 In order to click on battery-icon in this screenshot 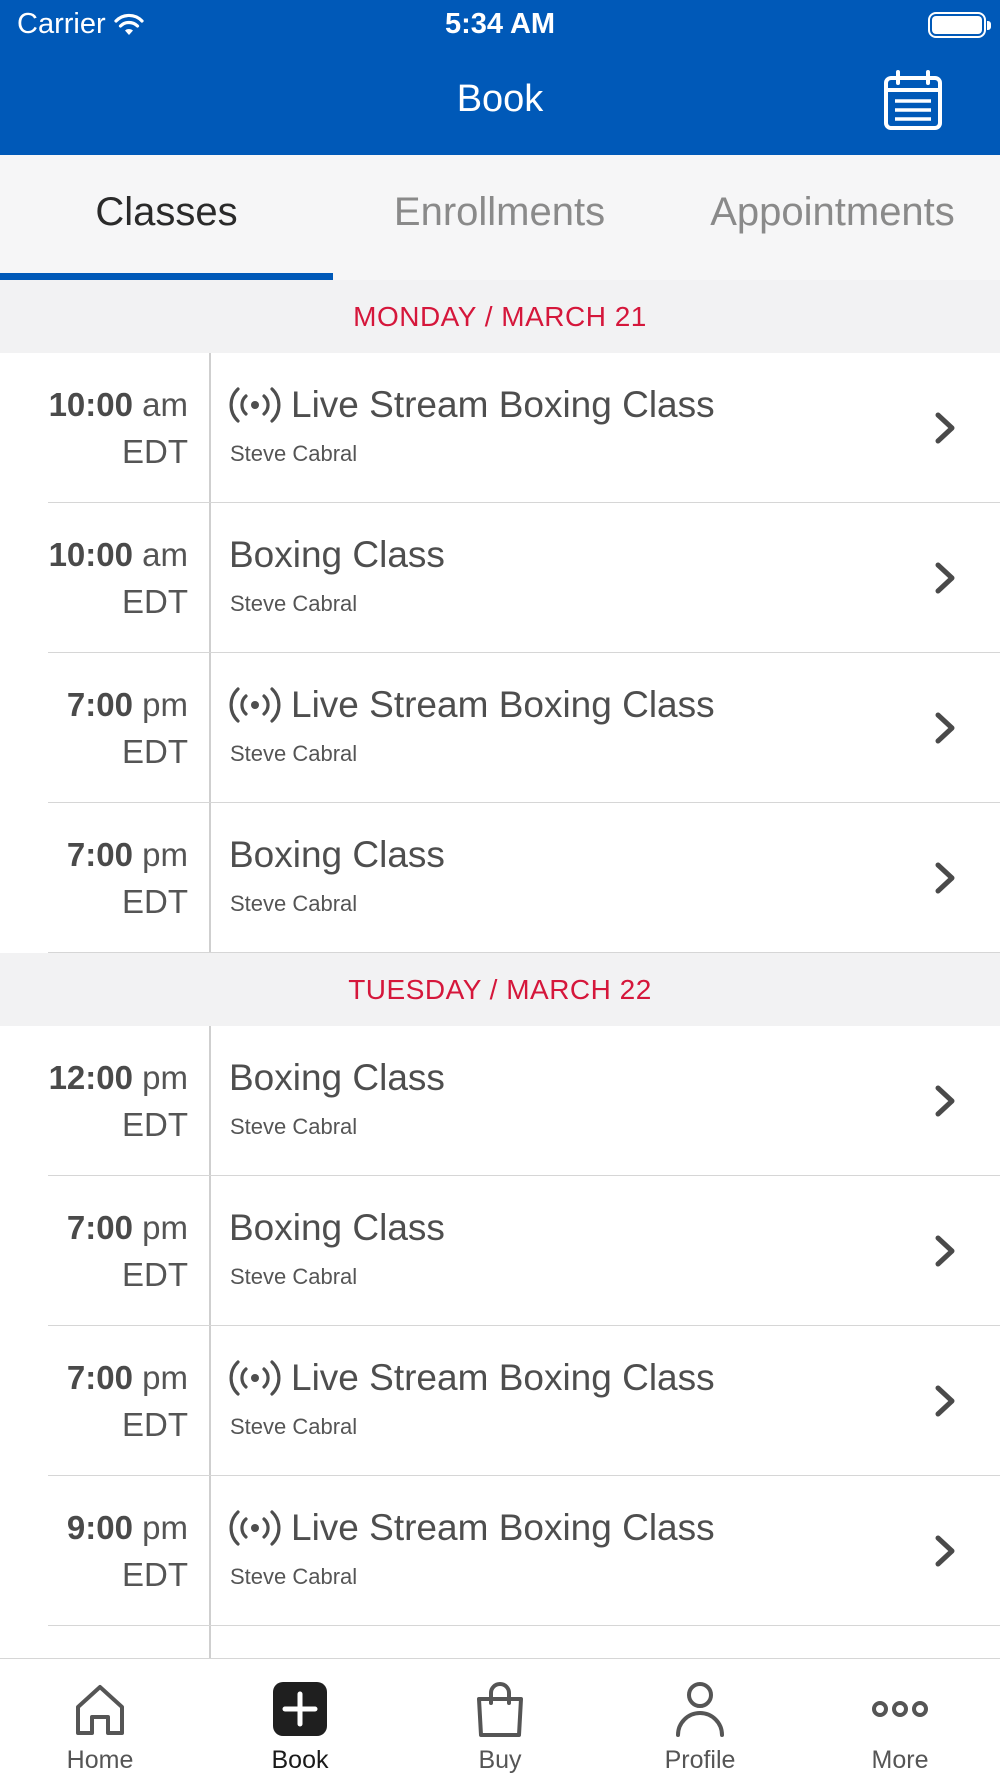, I will do `click(959, 25)`.